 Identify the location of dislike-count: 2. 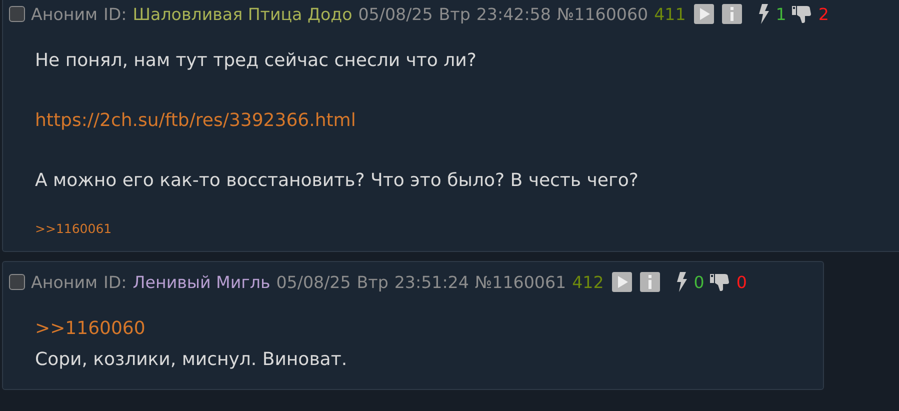
(823, 14).